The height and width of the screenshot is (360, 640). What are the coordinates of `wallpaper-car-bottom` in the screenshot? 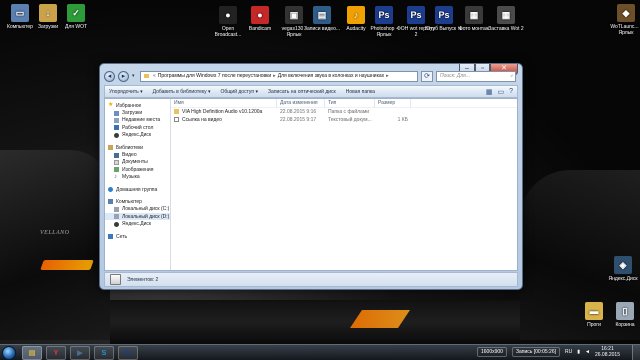 It's located at (315, 322).